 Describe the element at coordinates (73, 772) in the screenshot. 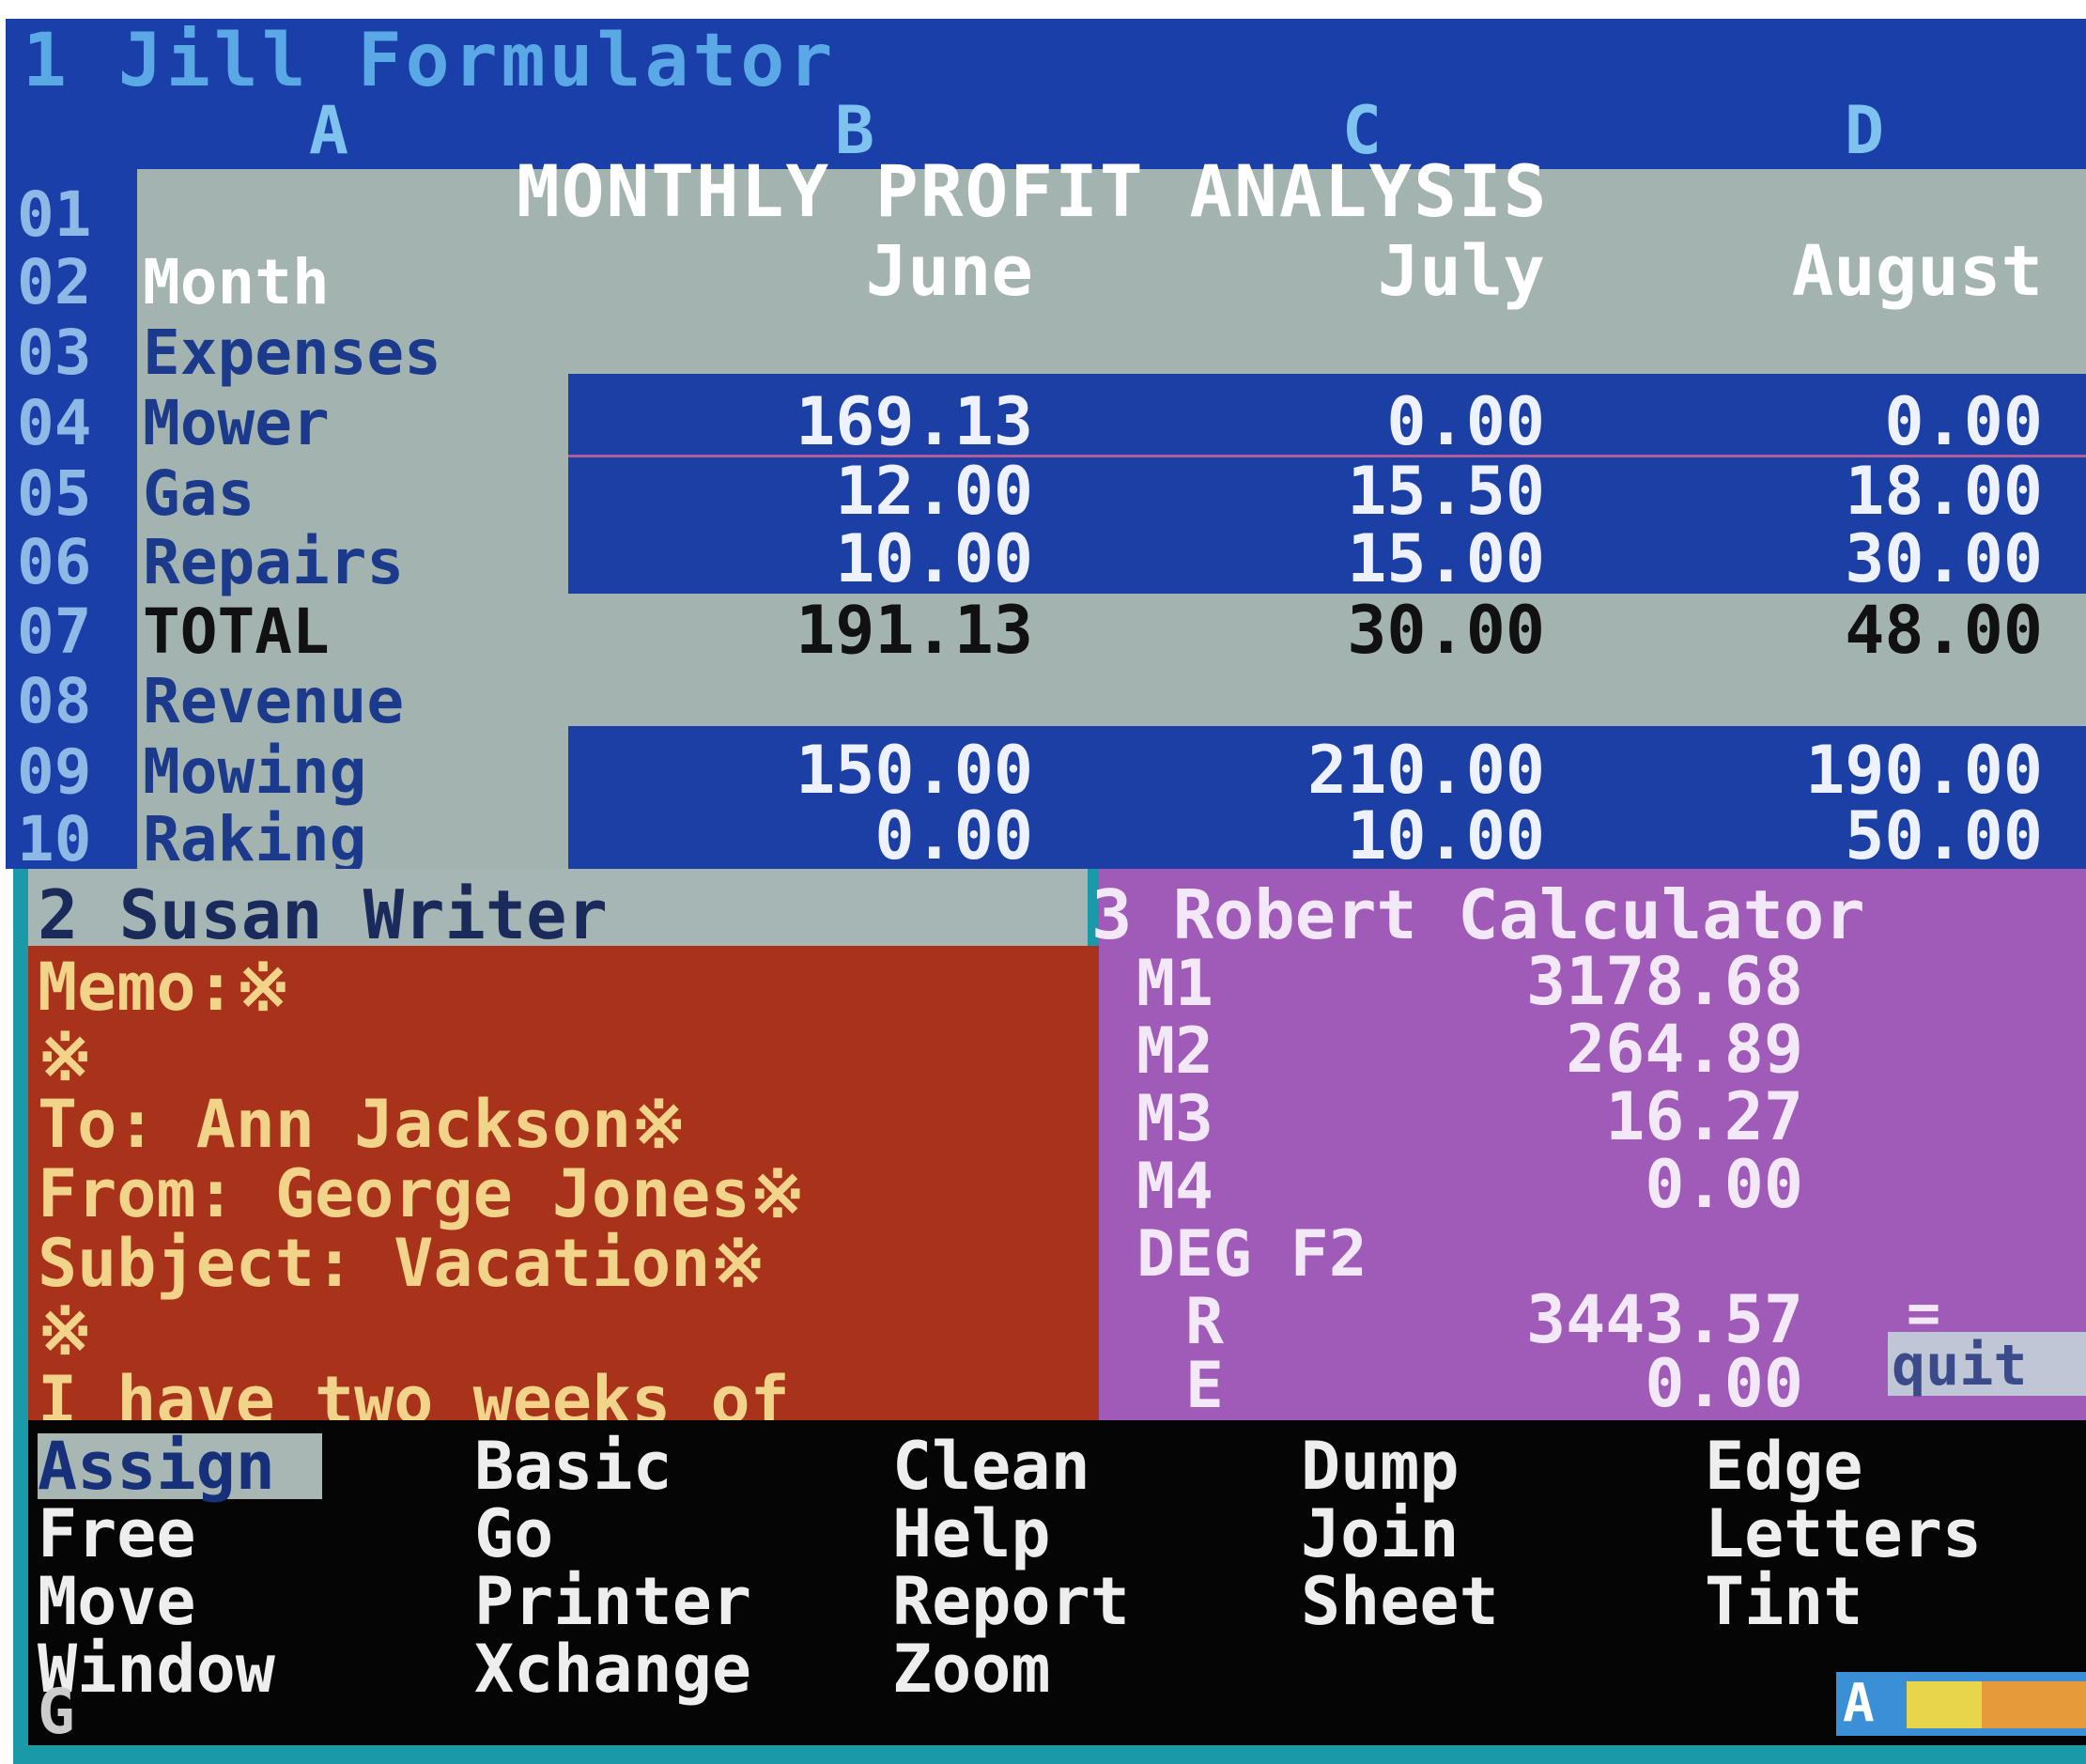

I see `row-number: 09` at that location.